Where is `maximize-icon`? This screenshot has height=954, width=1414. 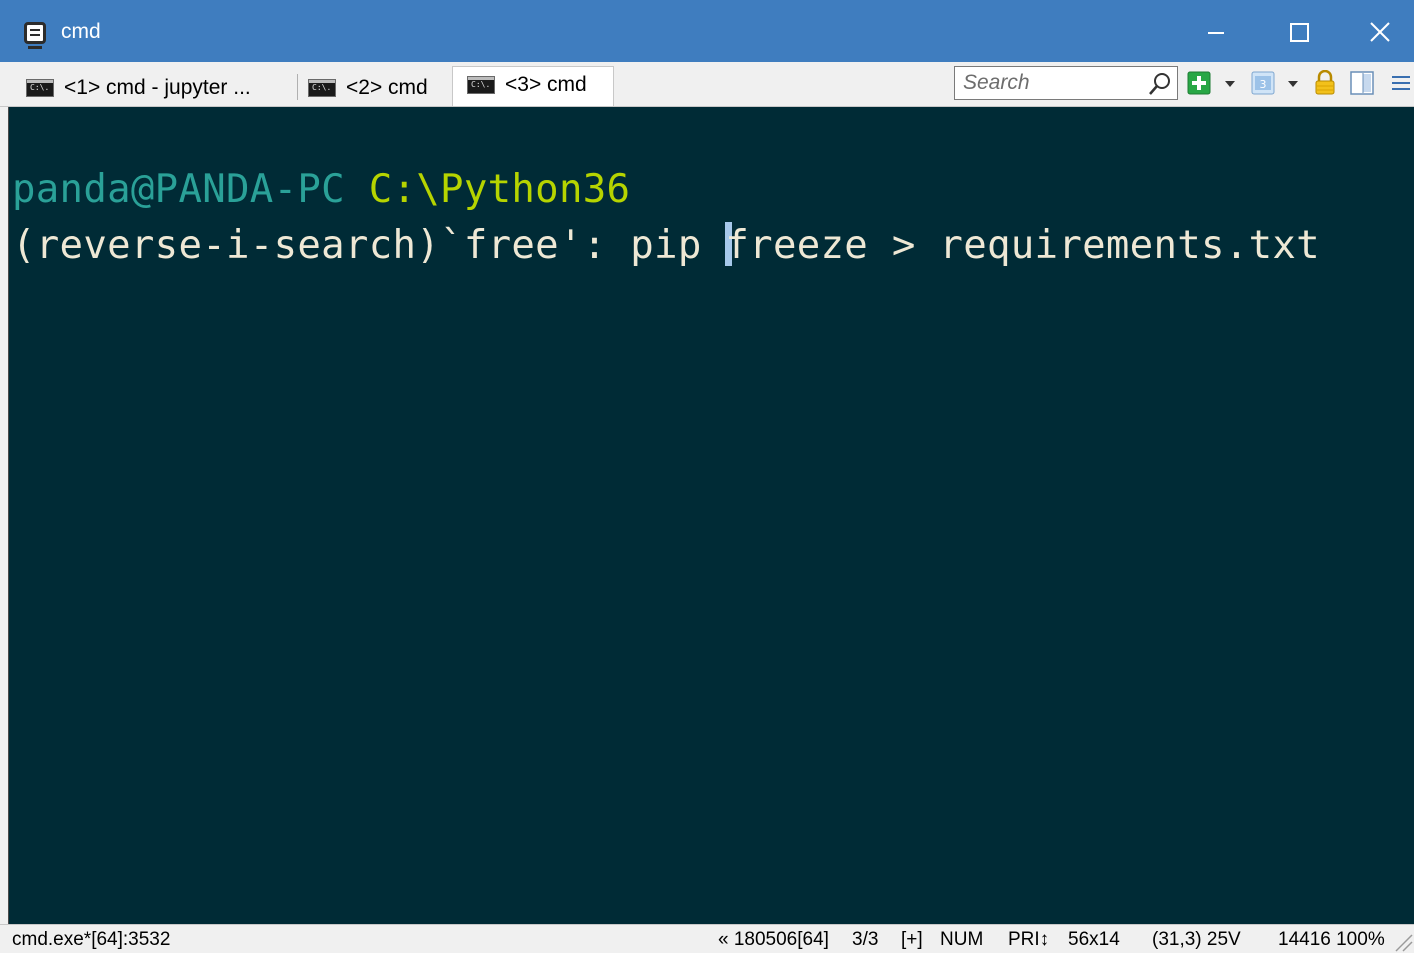 maximize-icon is located at coordinates (1299, 32).